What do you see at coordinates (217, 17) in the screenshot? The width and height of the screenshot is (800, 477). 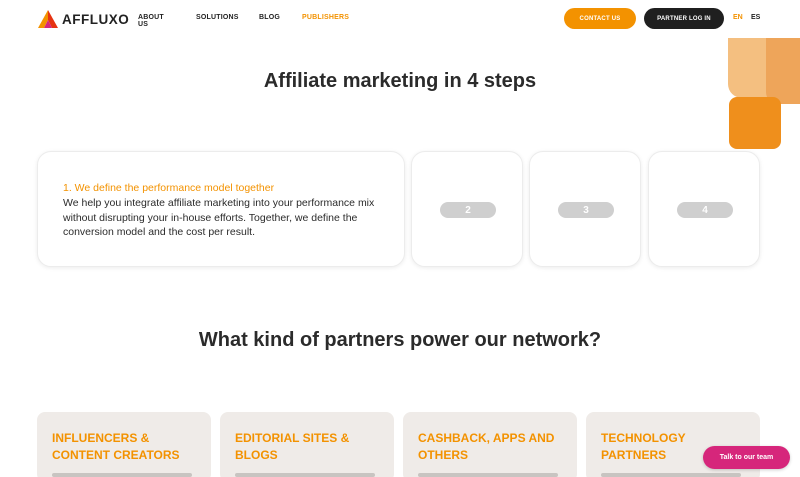 I see `nav-solutions: SOLUTIONS` at bounding box center [217, 17].